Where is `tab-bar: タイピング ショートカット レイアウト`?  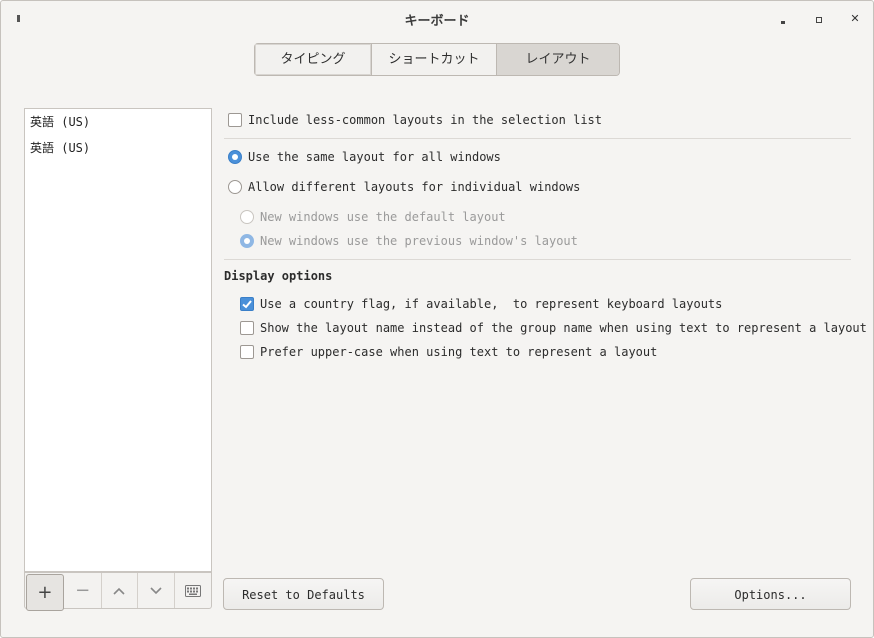
tab-bar: タイピング ショートカット レイアウト is located at coordinates (437, 59).